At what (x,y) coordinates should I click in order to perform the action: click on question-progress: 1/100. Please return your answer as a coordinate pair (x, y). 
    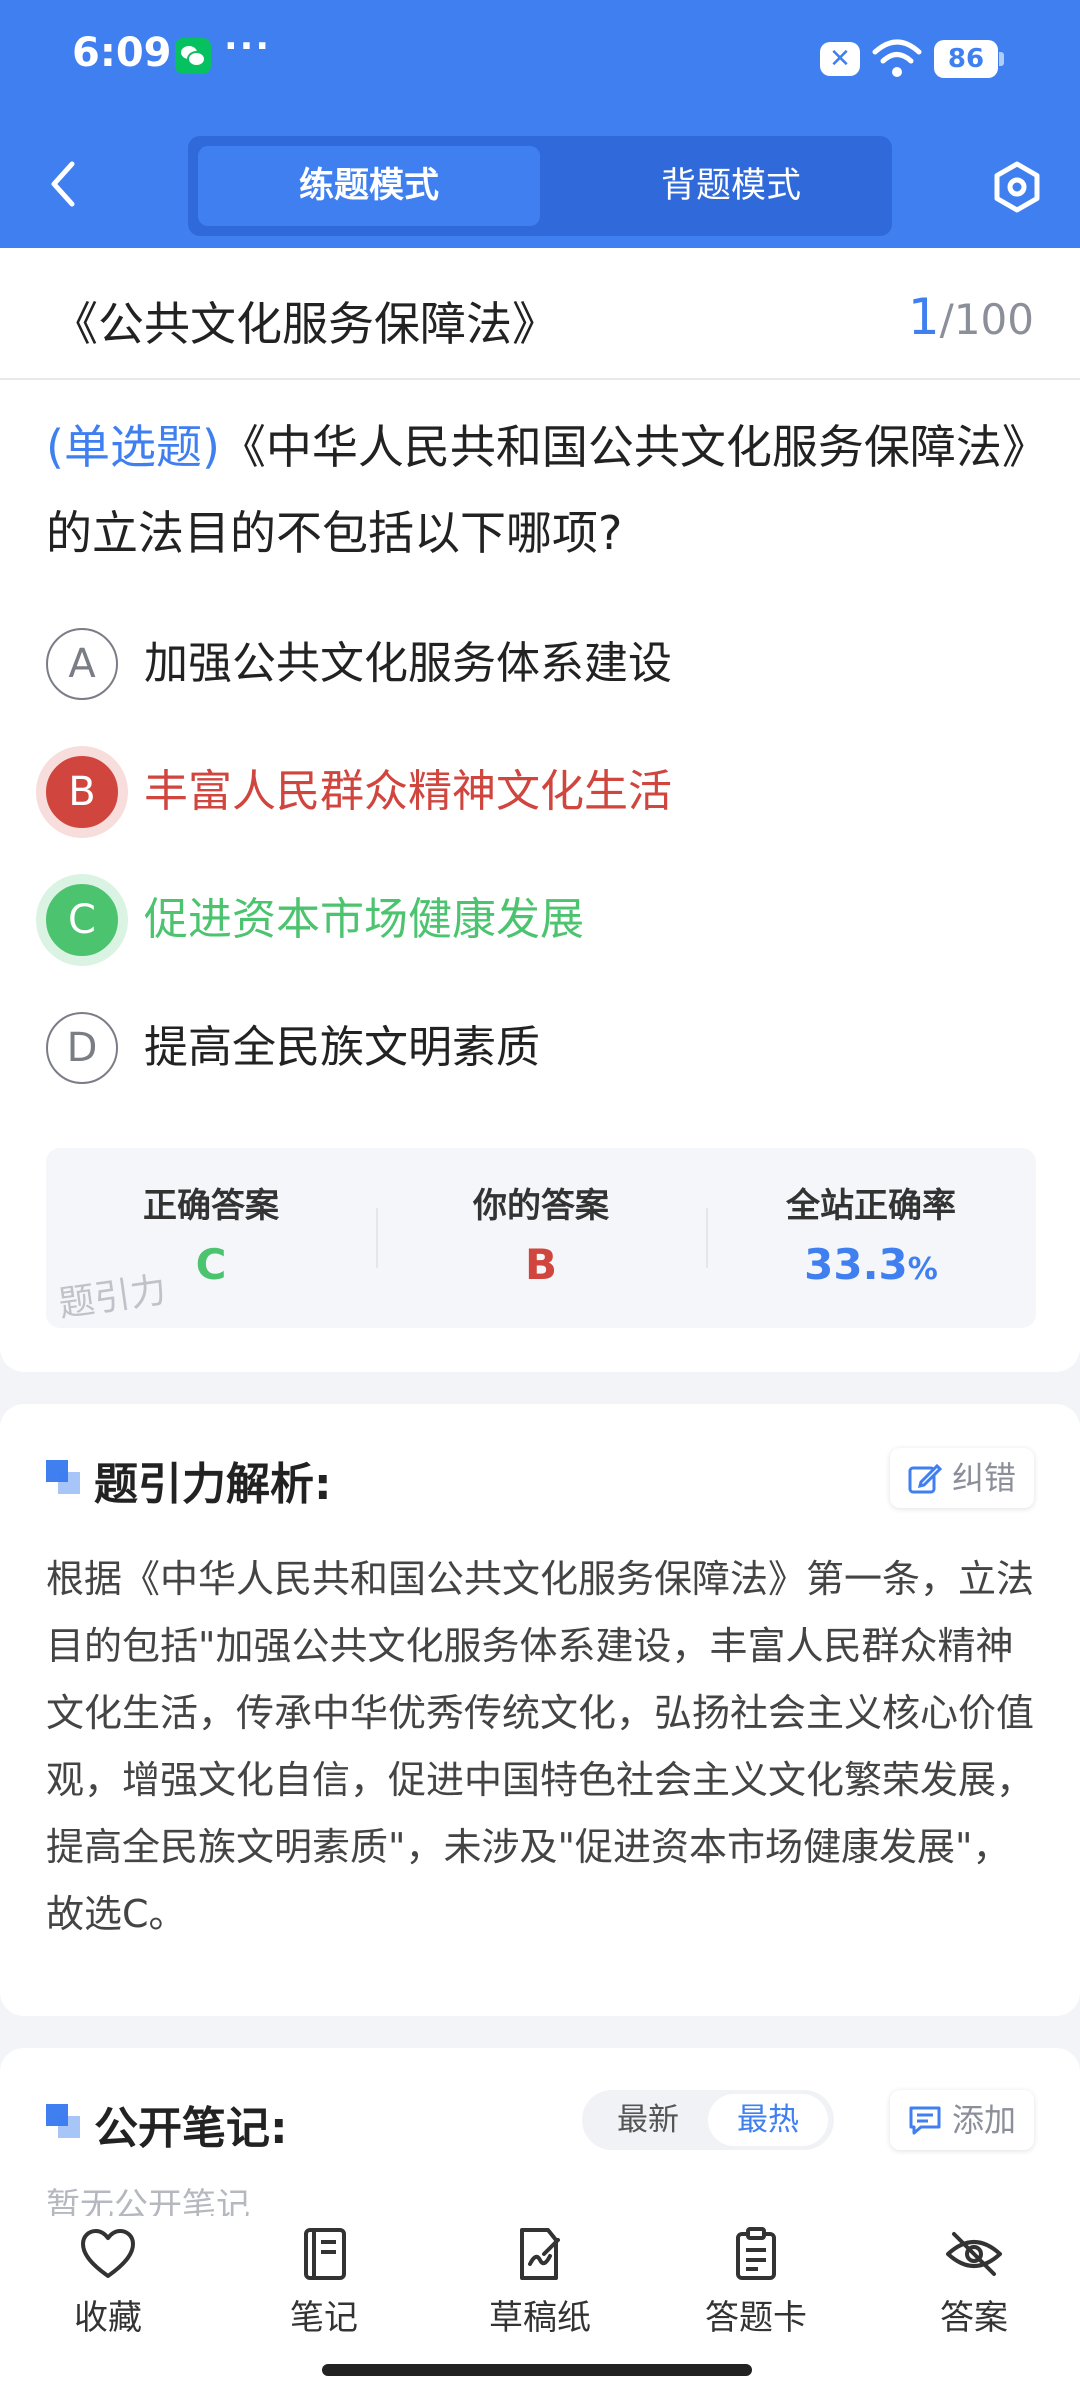
    Looking at the image, I should click on (971, 317).